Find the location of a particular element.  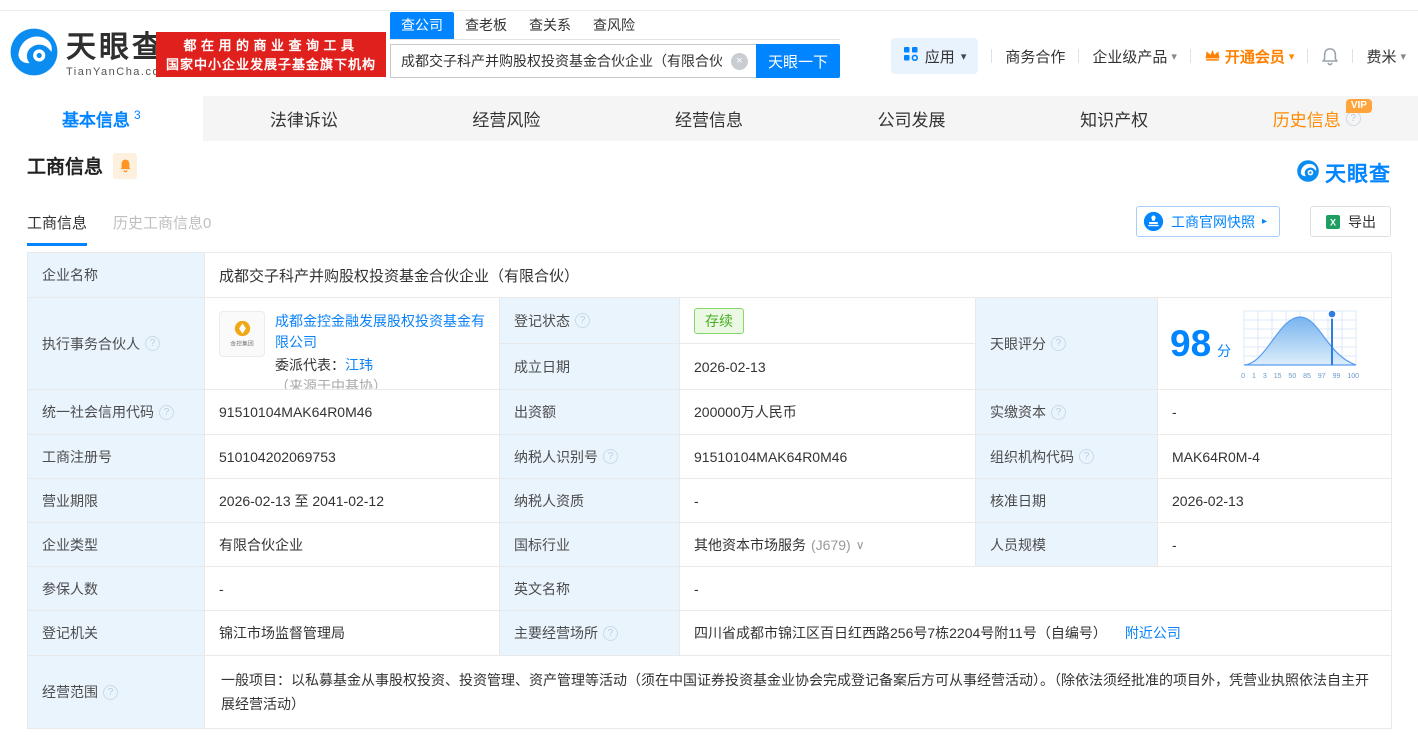

search-button: 天眼一下 is located at coordinates (798, 61).